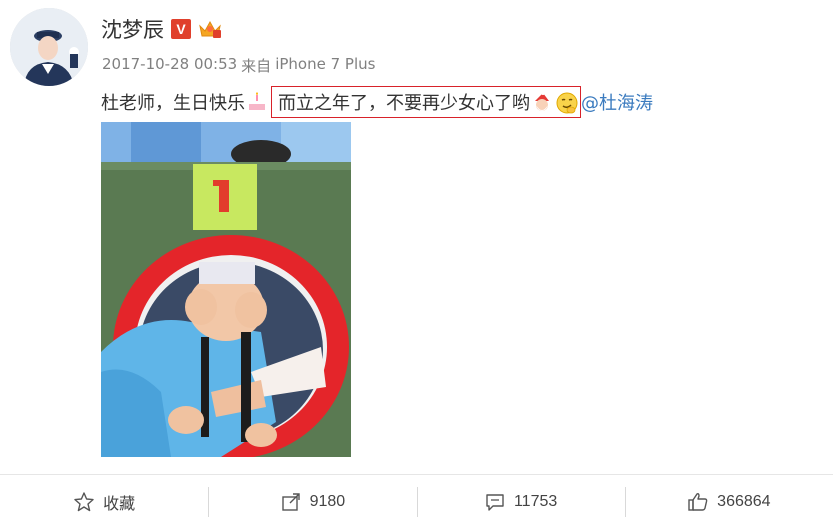 This screenshot has width=833, height=528. I want to click on post-meta: 2017-10-28 00:53 来自 iPhone 7 Plus, so click(238, 65).